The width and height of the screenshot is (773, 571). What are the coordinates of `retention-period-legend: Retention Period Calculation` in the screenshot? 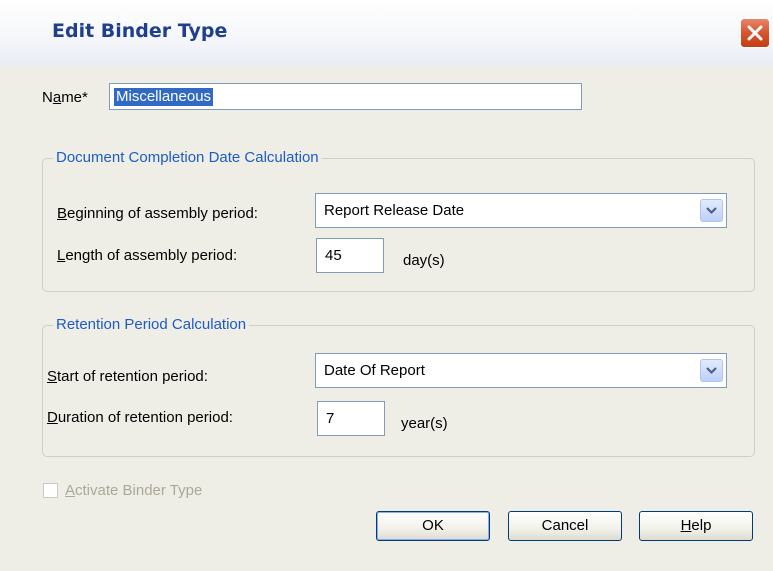 It's located at (151, 324).